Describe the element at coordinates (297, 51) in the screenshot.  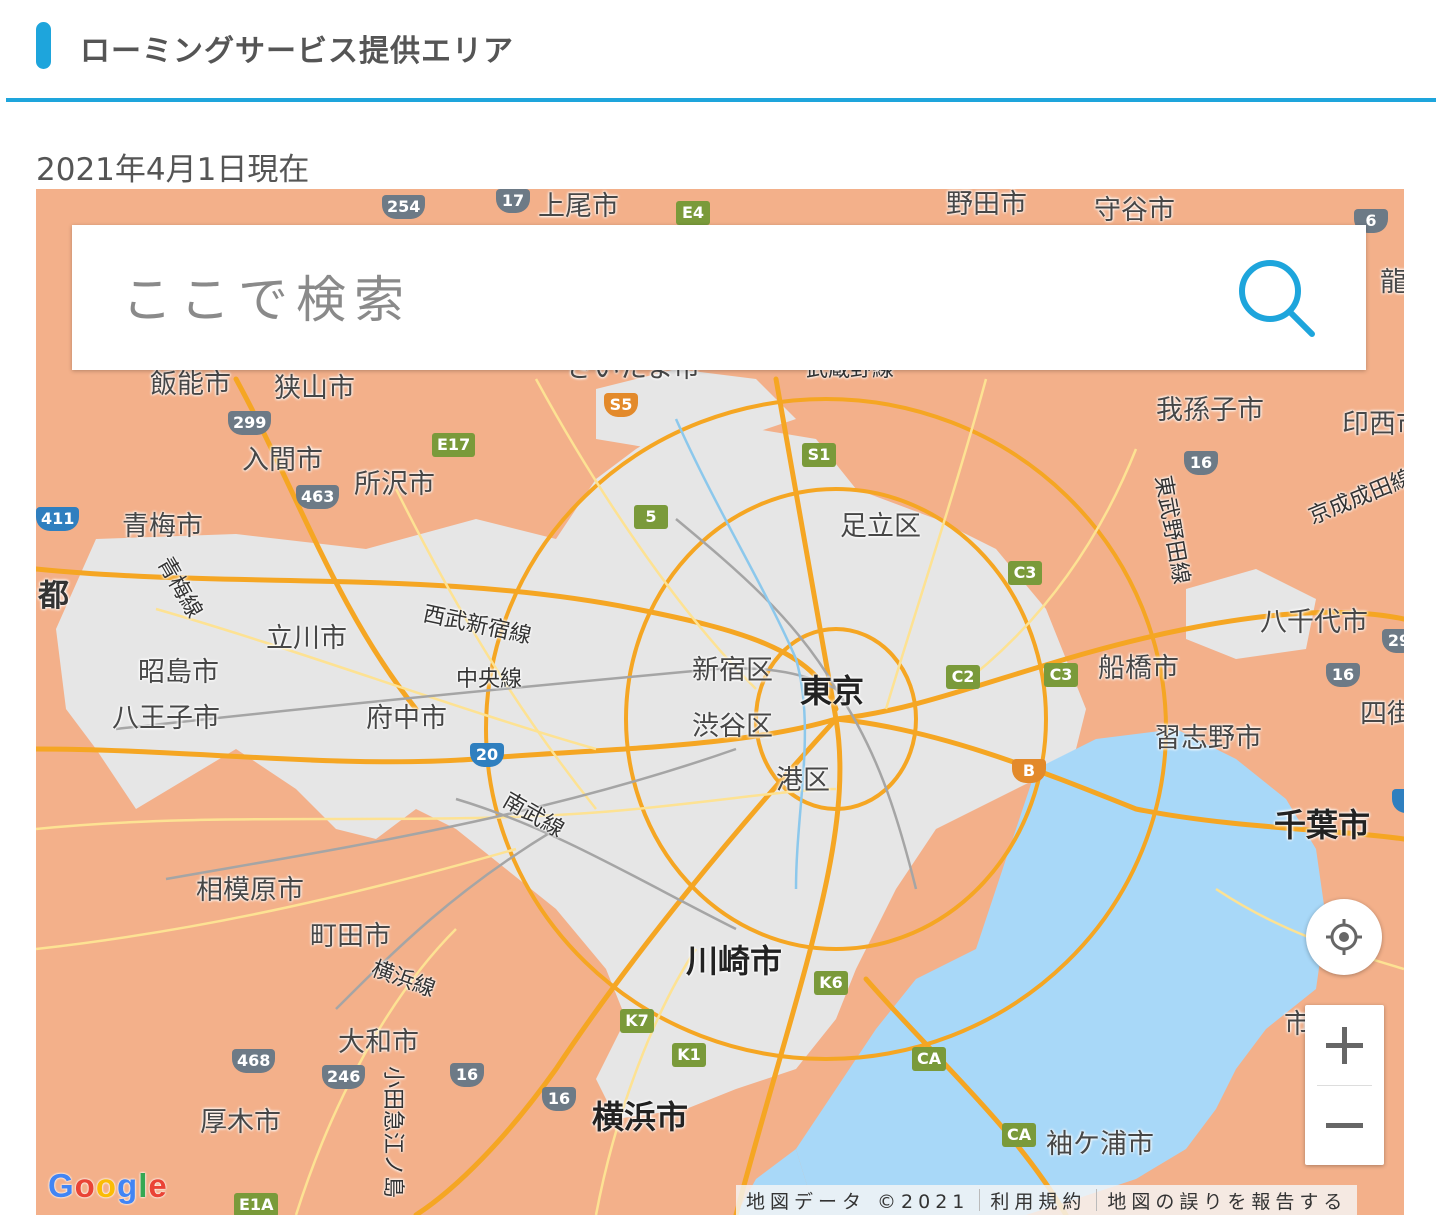
I see `section-title: ローミングサービス提供エリア` at that location.